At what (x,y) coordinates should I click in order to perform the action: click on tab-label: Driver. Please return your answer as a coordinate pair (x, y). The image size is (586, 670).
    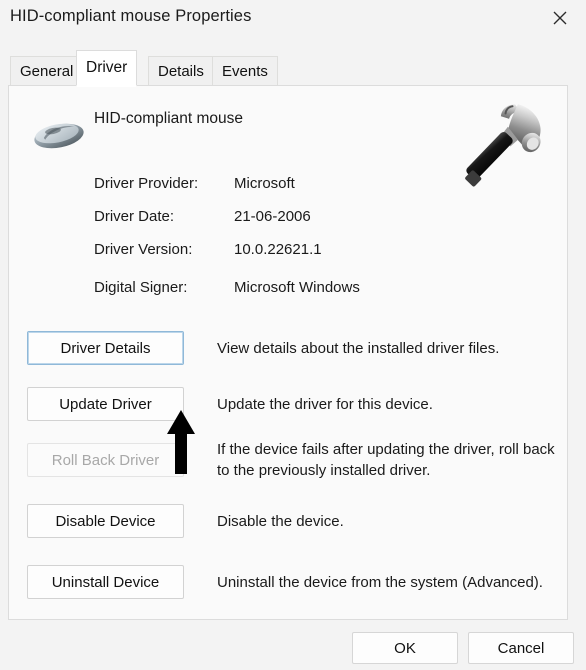
    Looking at the image, I should click on (107, 67).